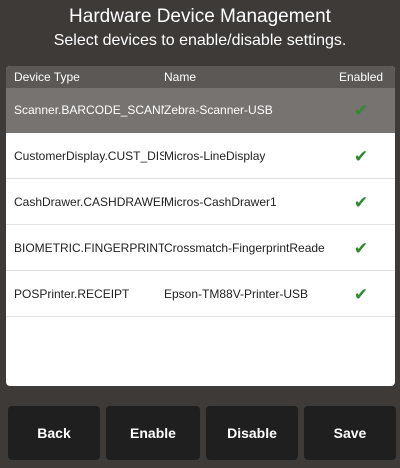 This screenshot has height=468, width=400. What do you see at coordinates (215, 156) in the screenshot?
I see `device-name-cell: Micros-LineDisplay` at bounding box center [215, 156].